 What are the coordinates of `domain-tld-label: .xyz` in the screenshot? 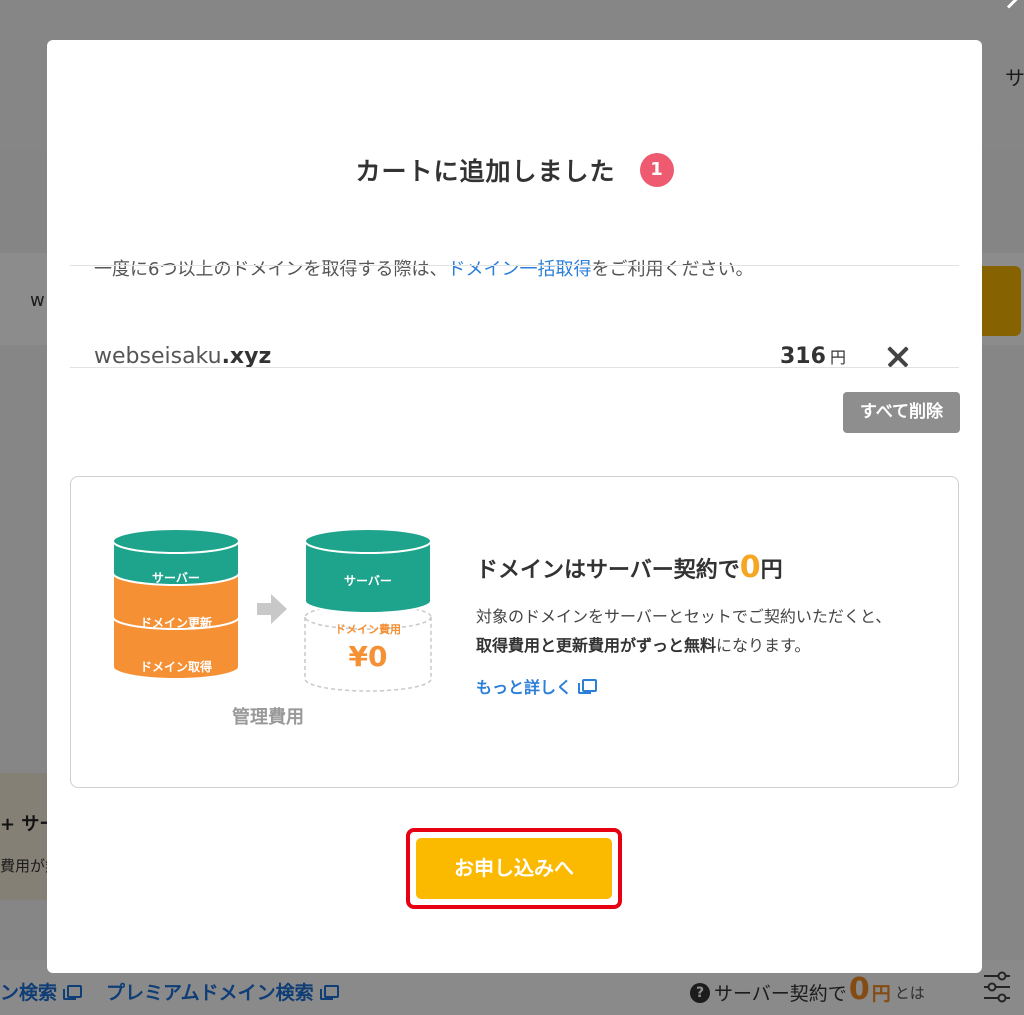 It's located at (246, 356).